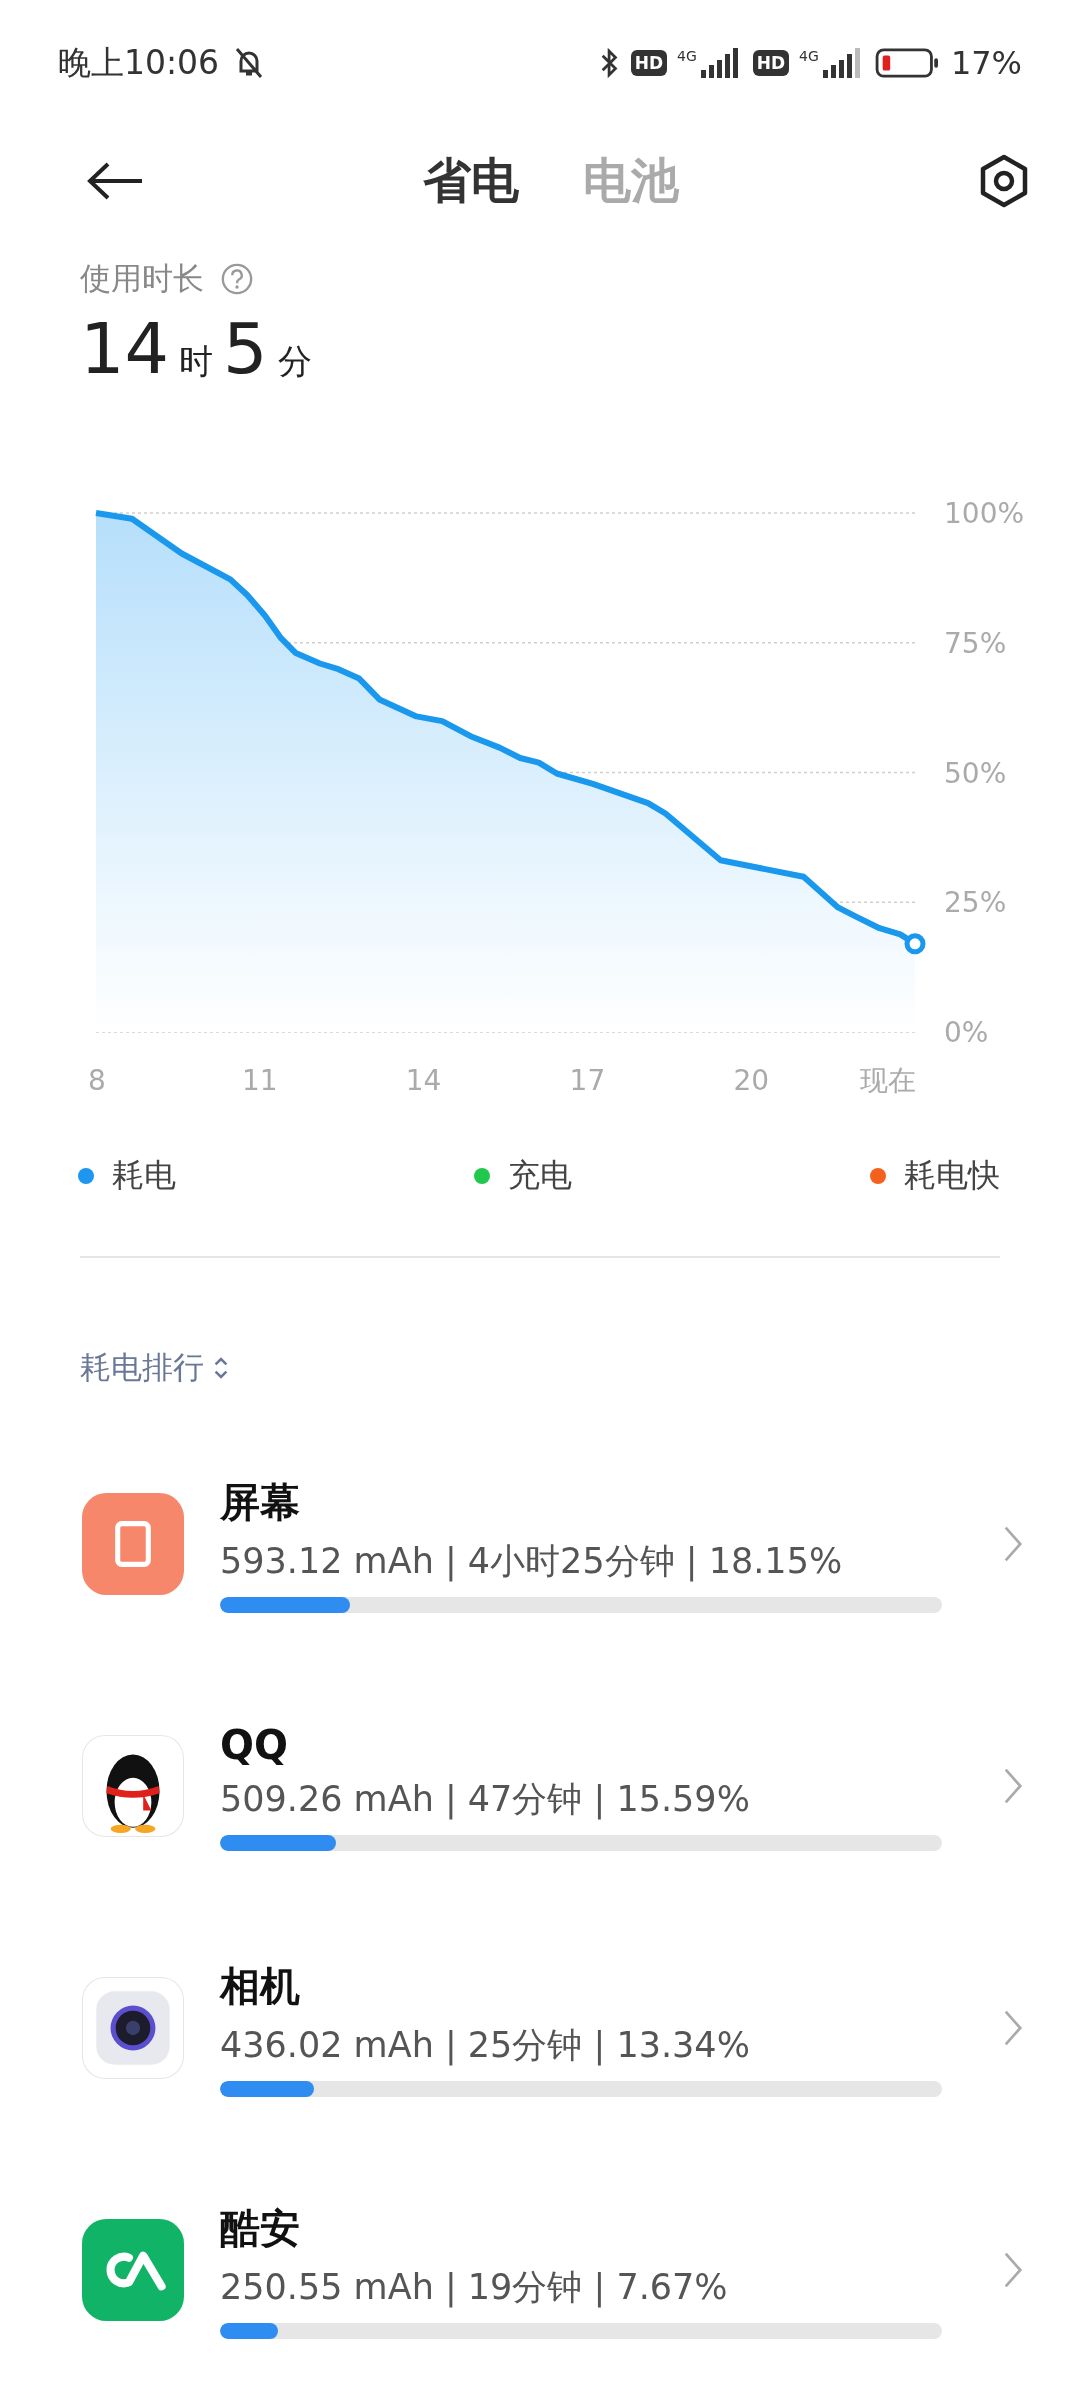 This screenshot has width=1080, height=2400. Describe the element at coordinates (142, 278) in the screenshot. I see `usage-label: 使用时长` at that location.